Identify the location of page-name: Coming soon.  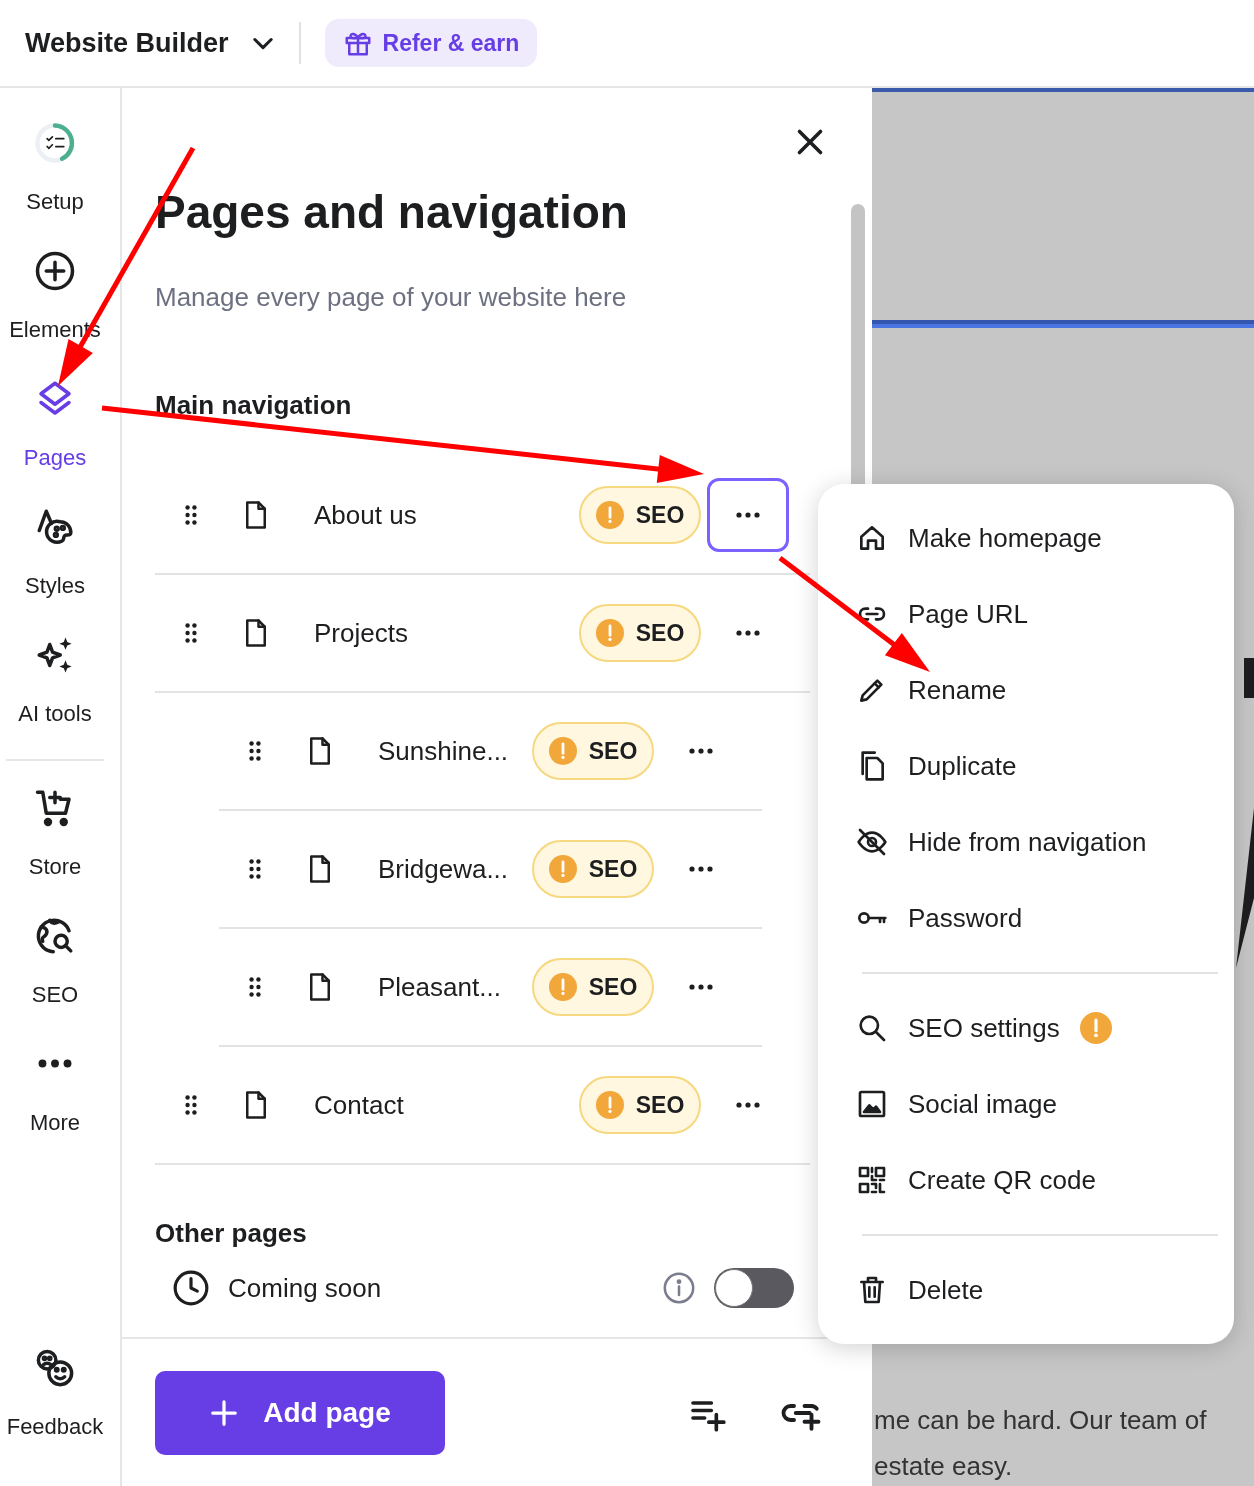
(305, 1288).